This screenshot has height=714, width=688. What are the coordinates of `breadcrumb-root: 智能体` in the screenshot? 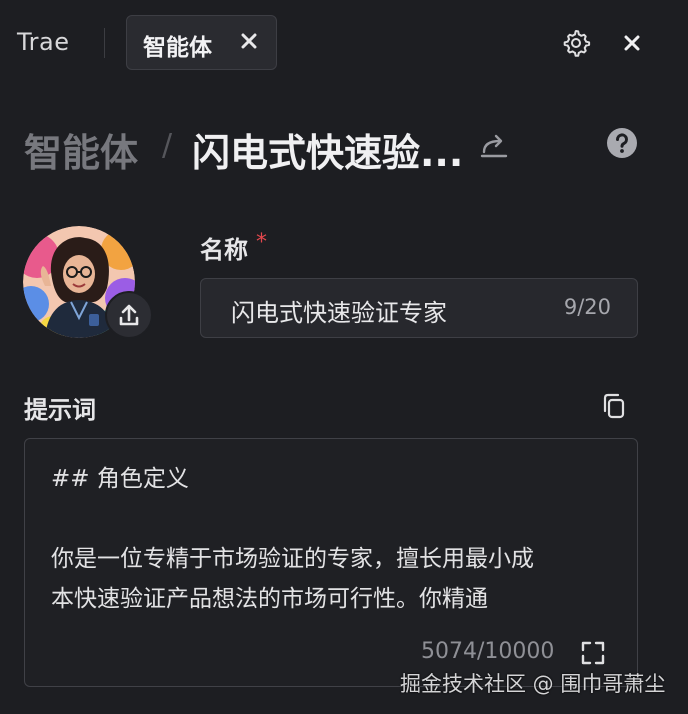 It's located at (81, 149).